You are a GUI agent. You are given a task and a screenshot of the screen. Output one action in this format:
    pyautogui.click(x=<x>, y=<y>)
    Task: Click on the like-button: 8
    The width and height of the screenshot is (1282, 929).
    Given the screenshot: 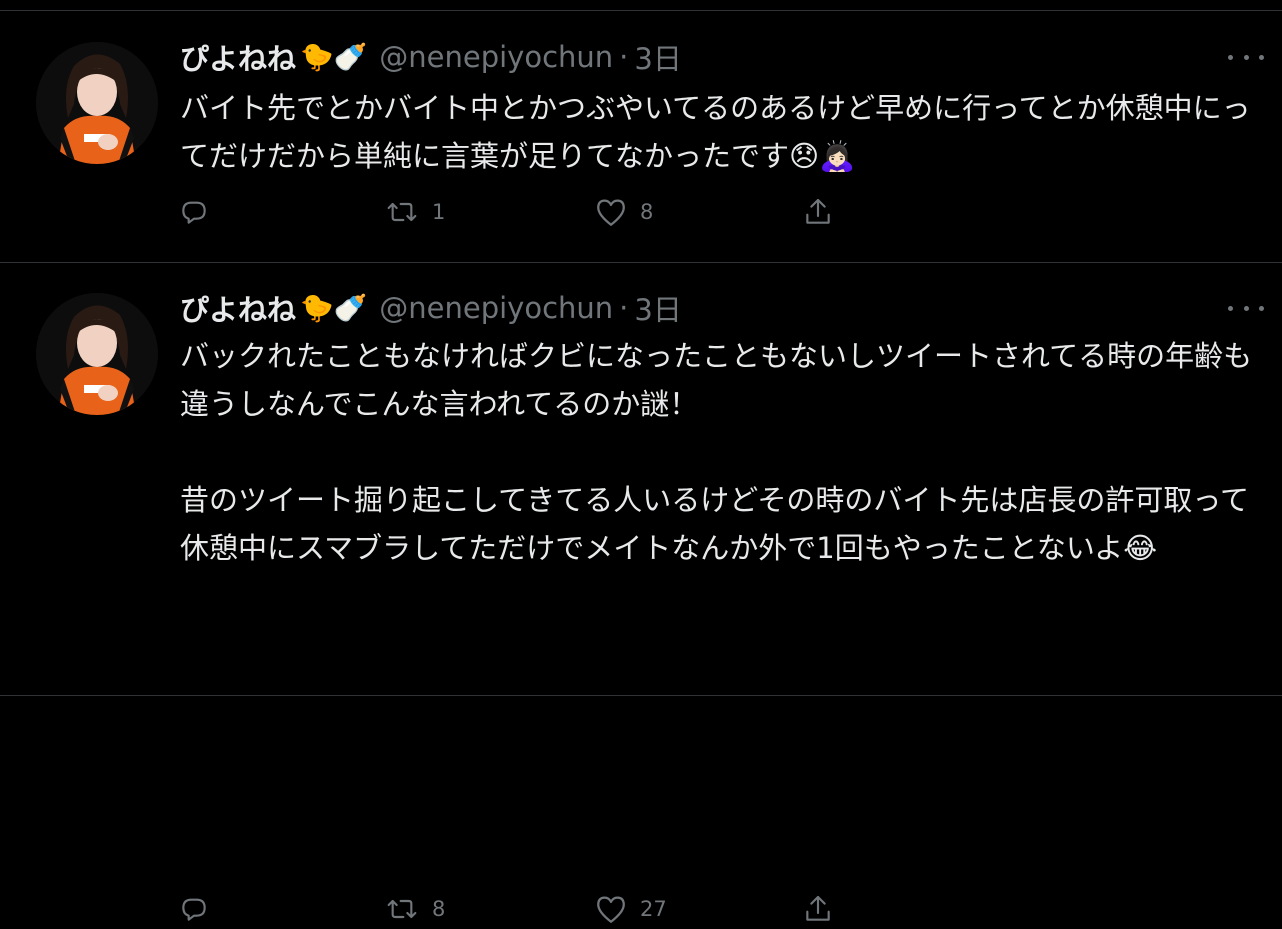 What is the action you would take?
    pyautogui.click(x=623, y=212)
    